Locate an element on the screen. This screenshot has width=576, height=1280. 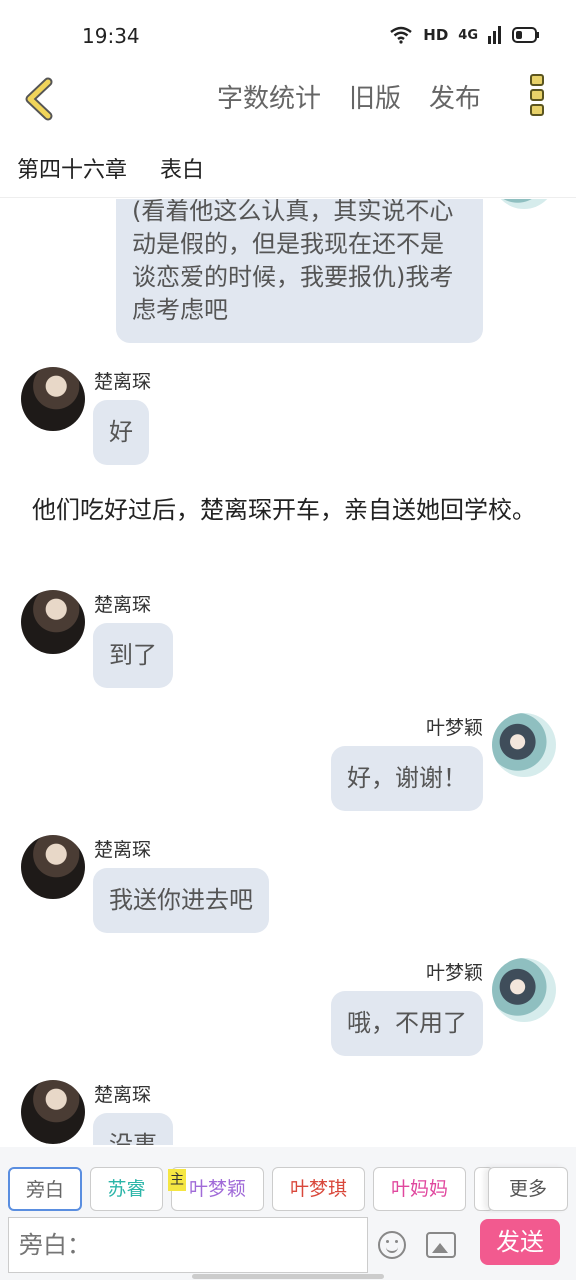
role-ye-mengqi: 叶梦琪 is located at coordinates (318, 1189).